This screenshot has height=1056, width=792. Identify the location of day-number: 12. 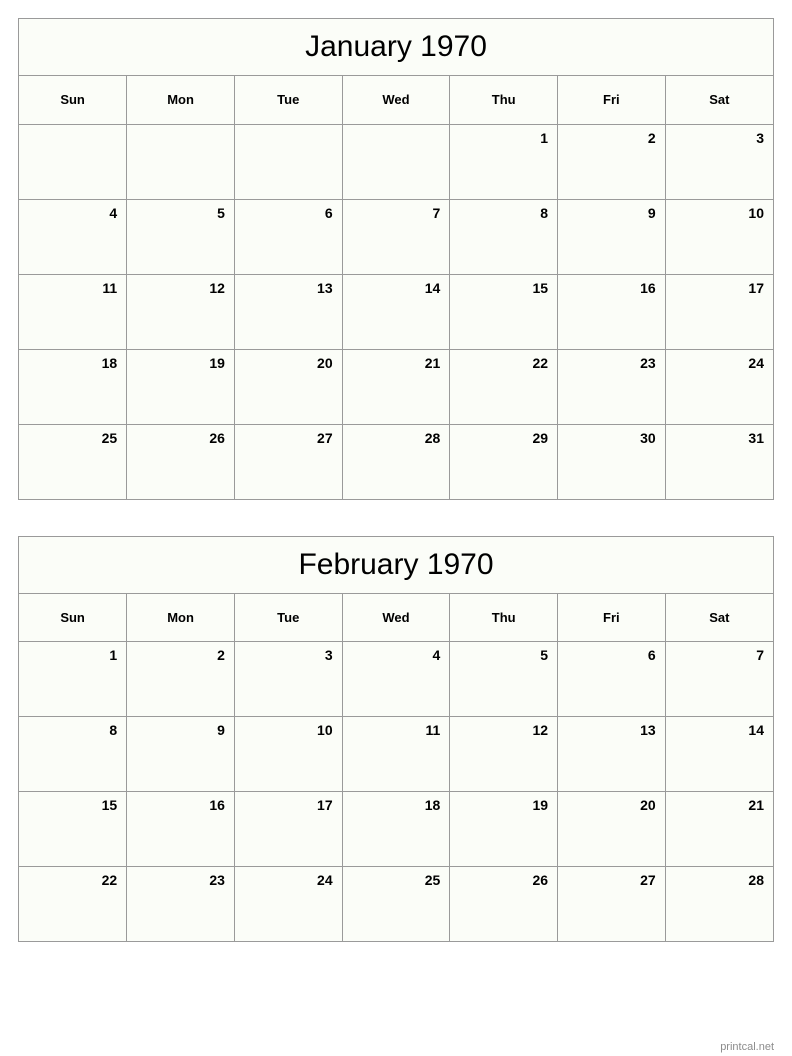
(540, 730).